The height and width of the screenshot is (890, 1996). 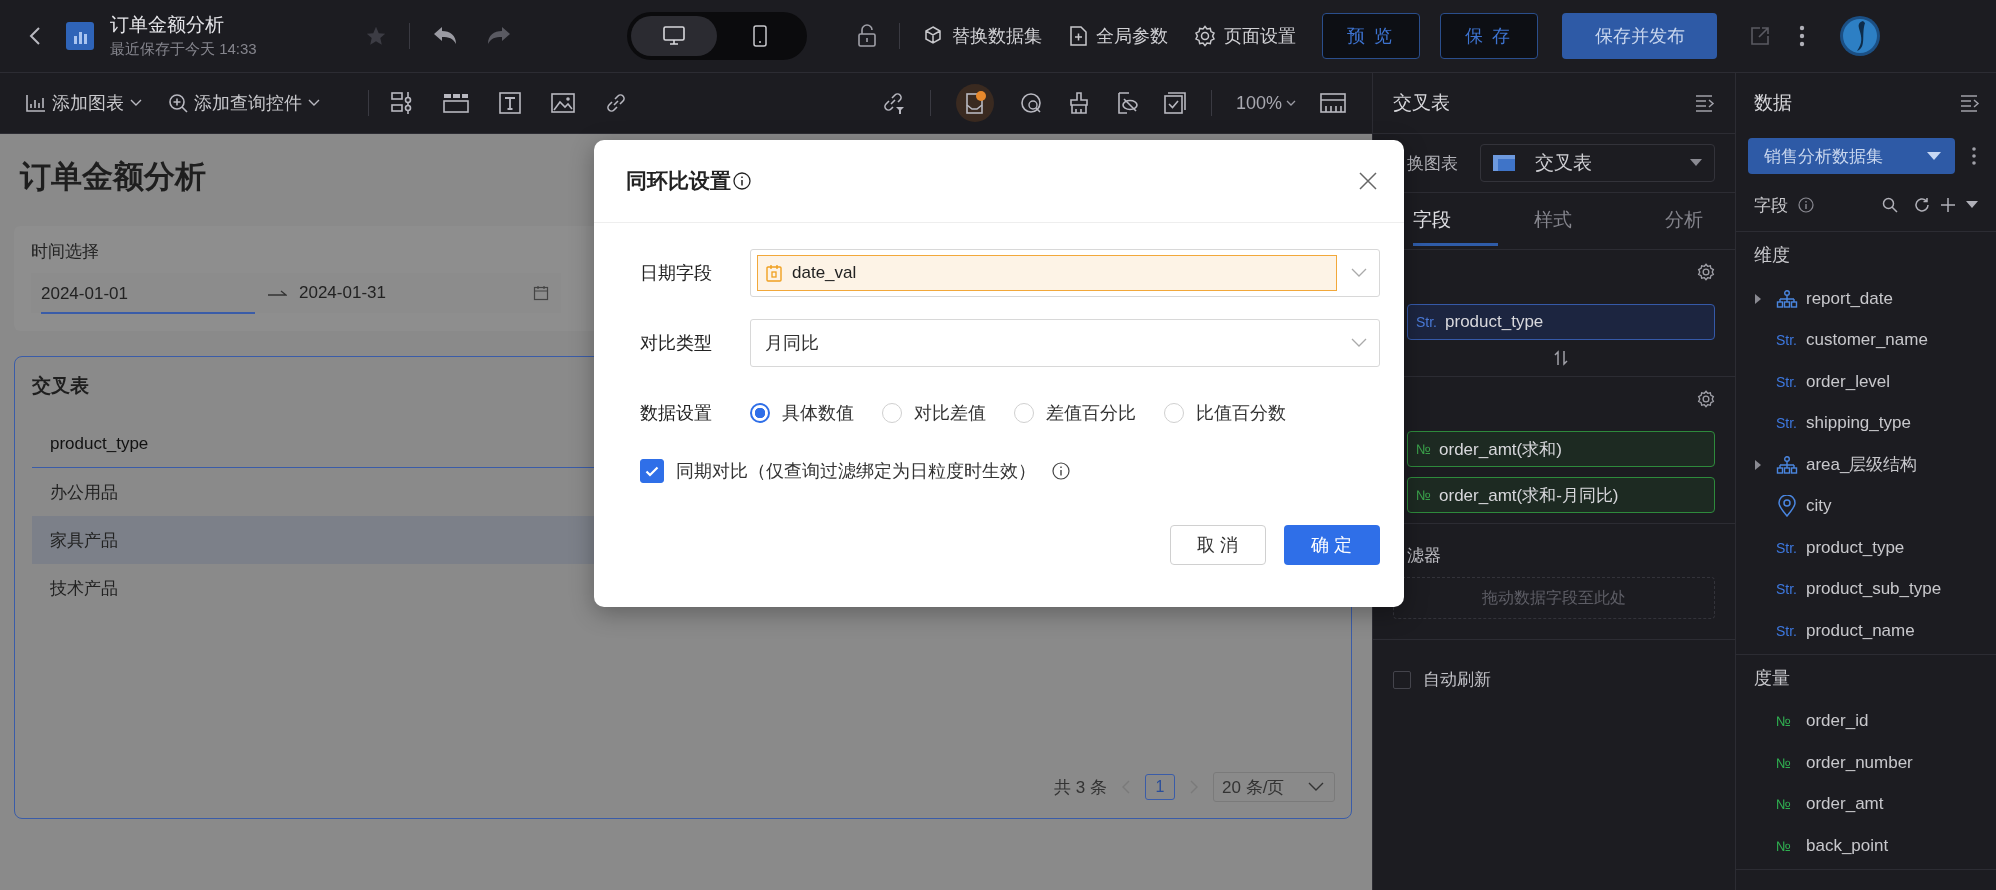 What do you see at coordinates (1558, 221) in the screenshot?
I see `panel-tab: 样式` at bounding box center [1558, 221].